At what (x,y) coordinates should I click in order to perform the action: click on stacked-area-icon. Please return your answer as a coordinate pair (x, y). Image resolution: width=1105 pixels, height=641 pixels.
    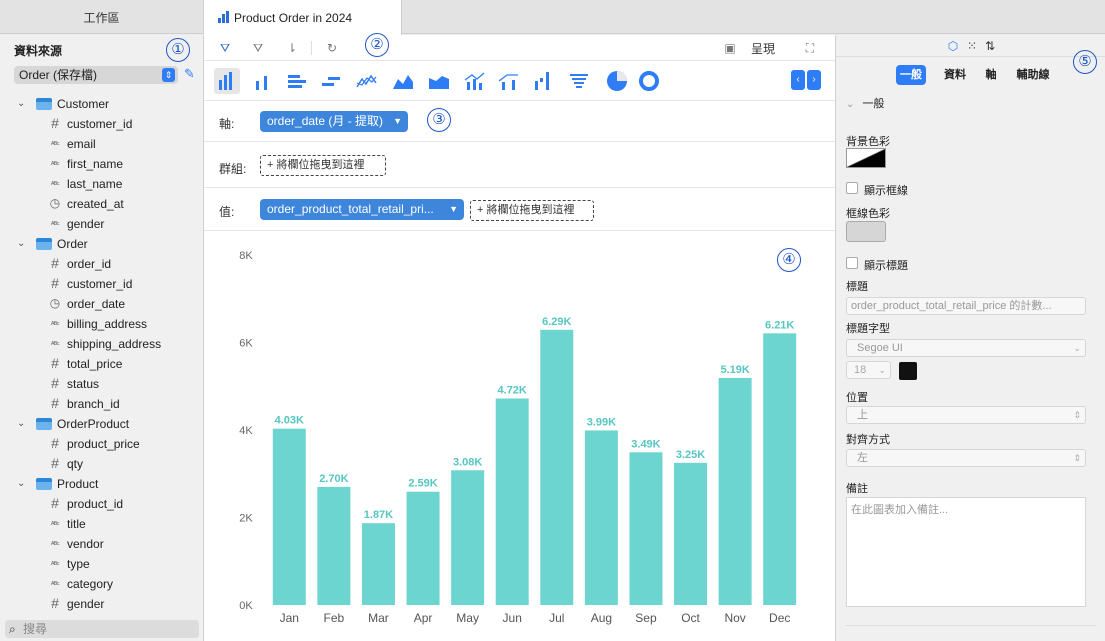
    Looking at the image, I should click on (439, 82).